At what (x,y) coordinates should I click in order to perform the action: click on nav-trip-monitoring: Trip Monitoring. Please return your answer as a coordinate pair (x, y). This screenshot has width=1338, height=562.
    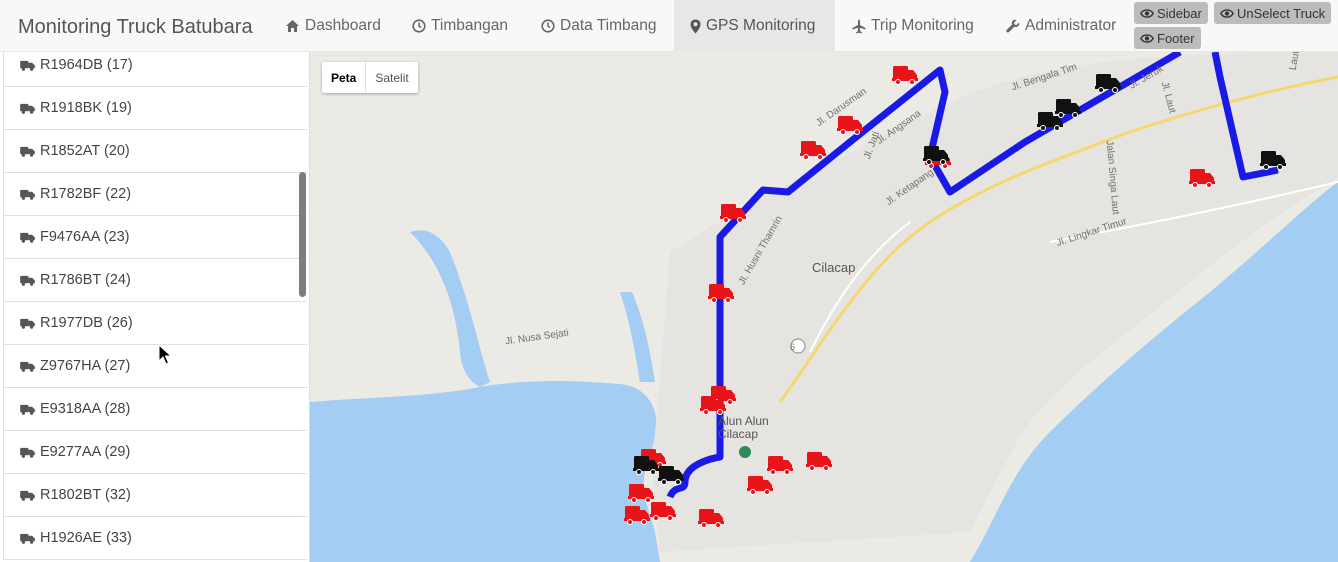
    Looking at the image, I should click on (913, 26).